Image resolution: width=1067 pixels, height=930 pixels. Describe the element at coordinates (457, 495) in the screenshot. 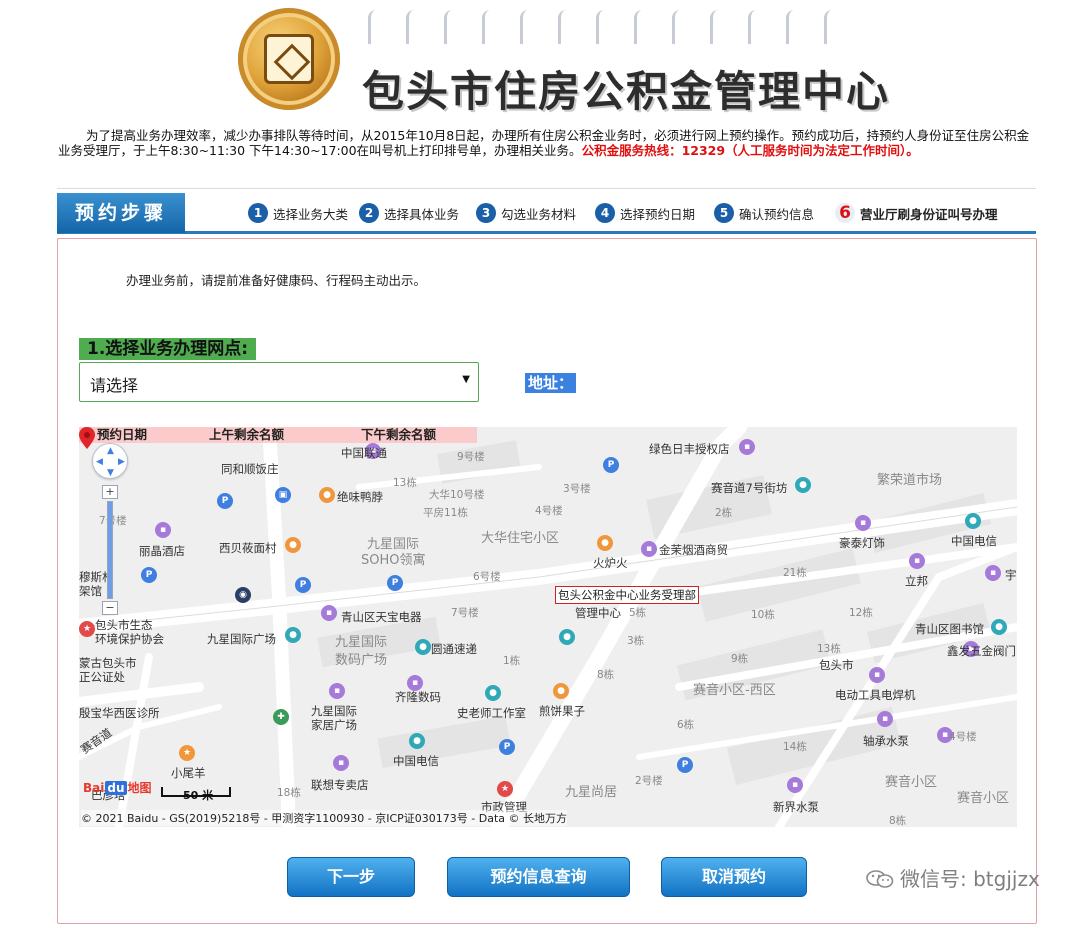

I see `map-label: 大华10号楼` at that location.